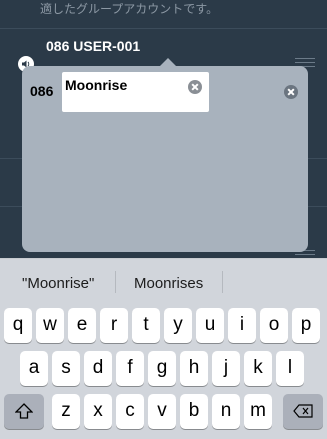 This screenshot has width=327, height=439. What do you see at coordinates (130, 368) in the screenshot?
I see `key-f: f` at bounding box center [130, 368].